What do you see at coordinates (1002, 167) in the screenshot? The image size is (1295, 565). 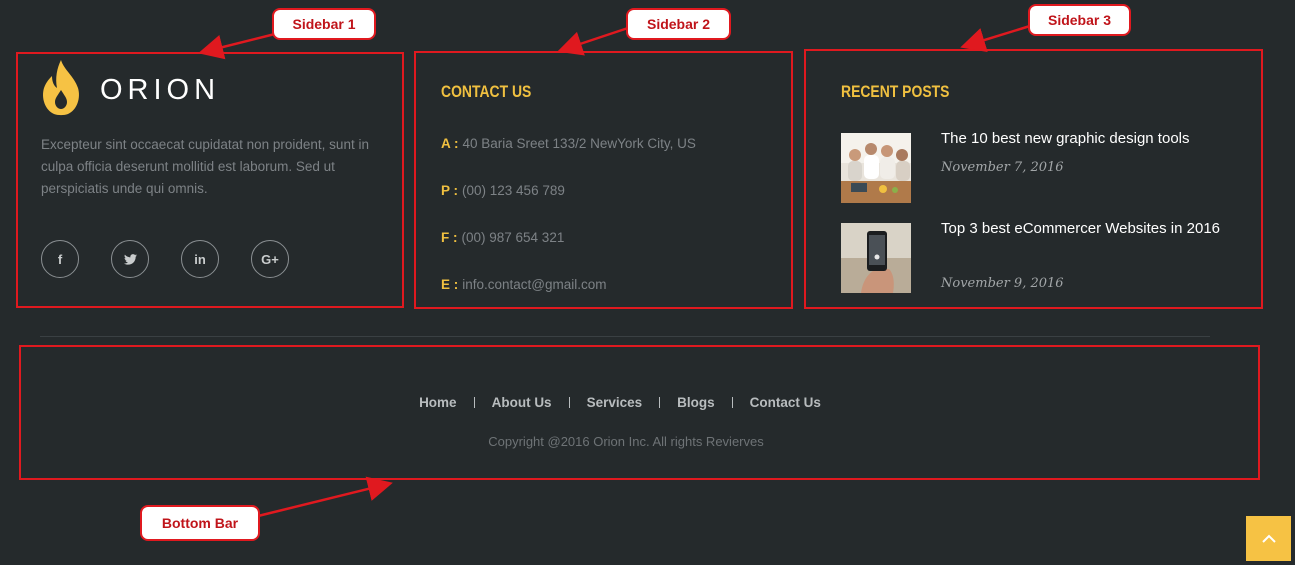 I see `post-date: November 7, 2016` at bounding box center [1002, 167].